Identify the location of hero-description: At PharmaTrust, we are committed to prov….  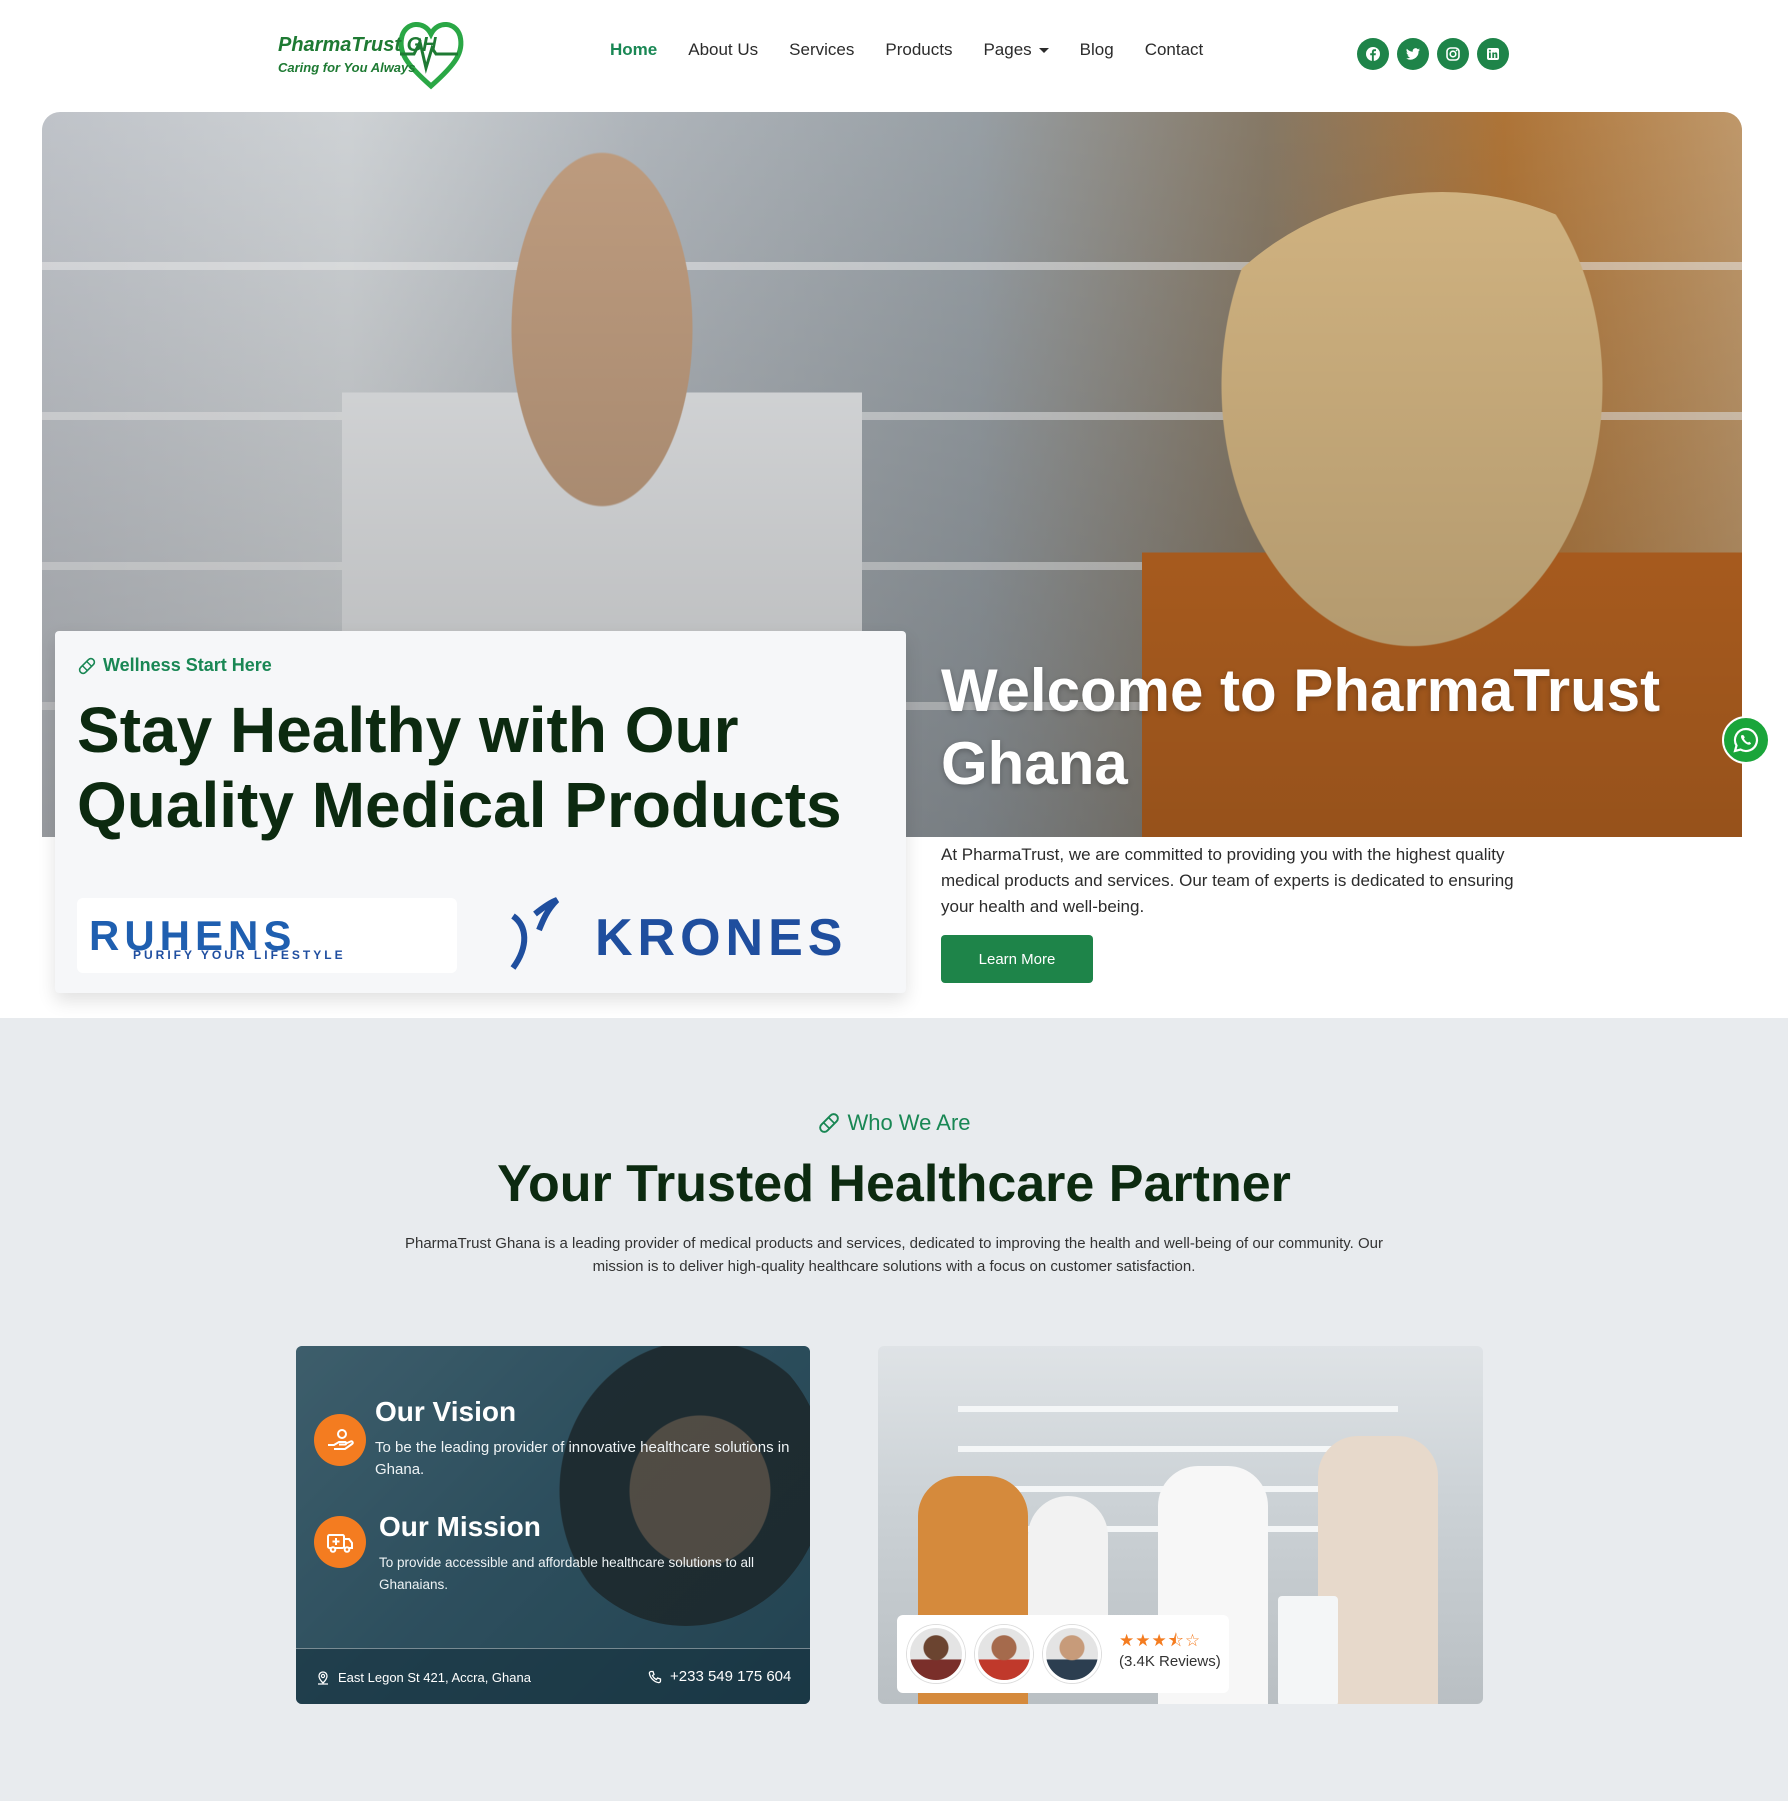
(1227, 880).